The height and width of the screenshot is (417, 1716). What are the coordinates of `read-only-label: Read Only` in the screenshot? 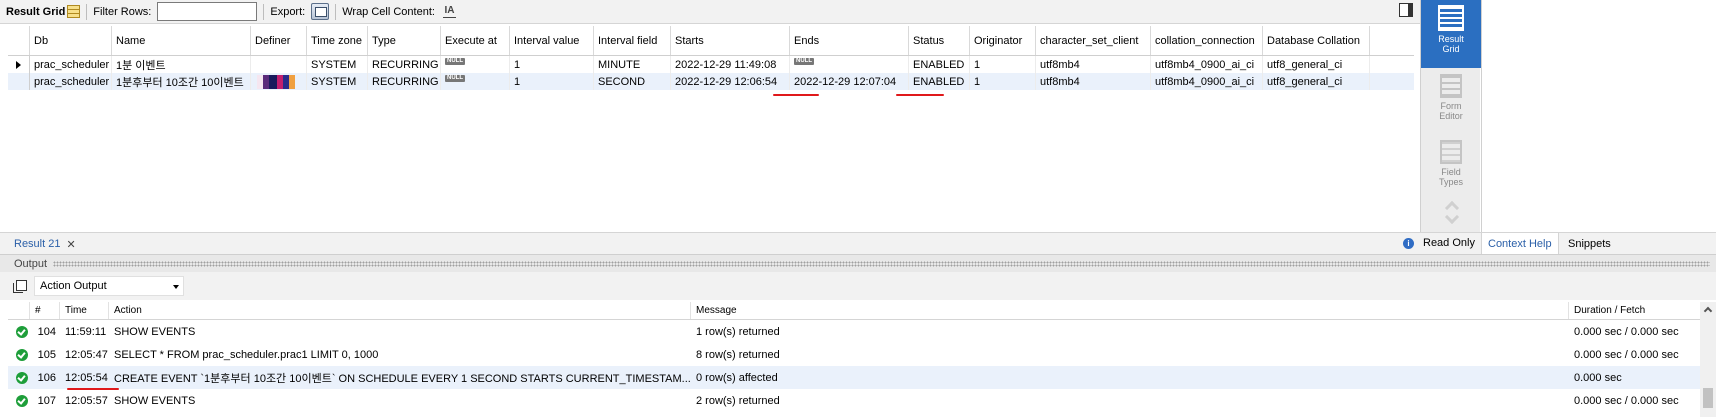 It's located at (1449, 243).